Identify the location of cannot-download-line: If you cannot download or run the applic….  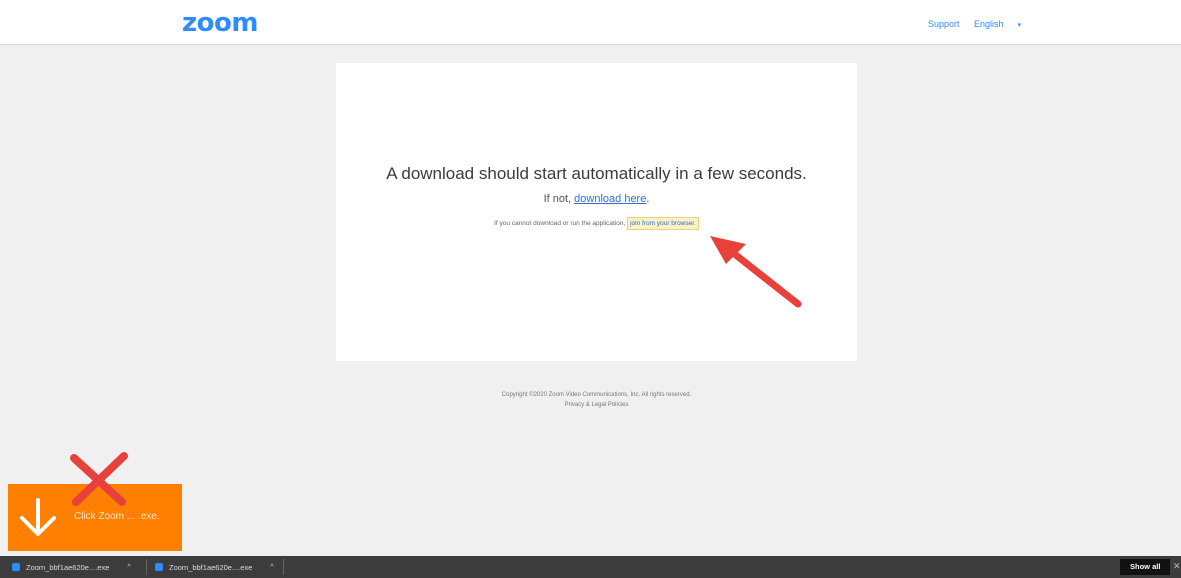
(596, 223).